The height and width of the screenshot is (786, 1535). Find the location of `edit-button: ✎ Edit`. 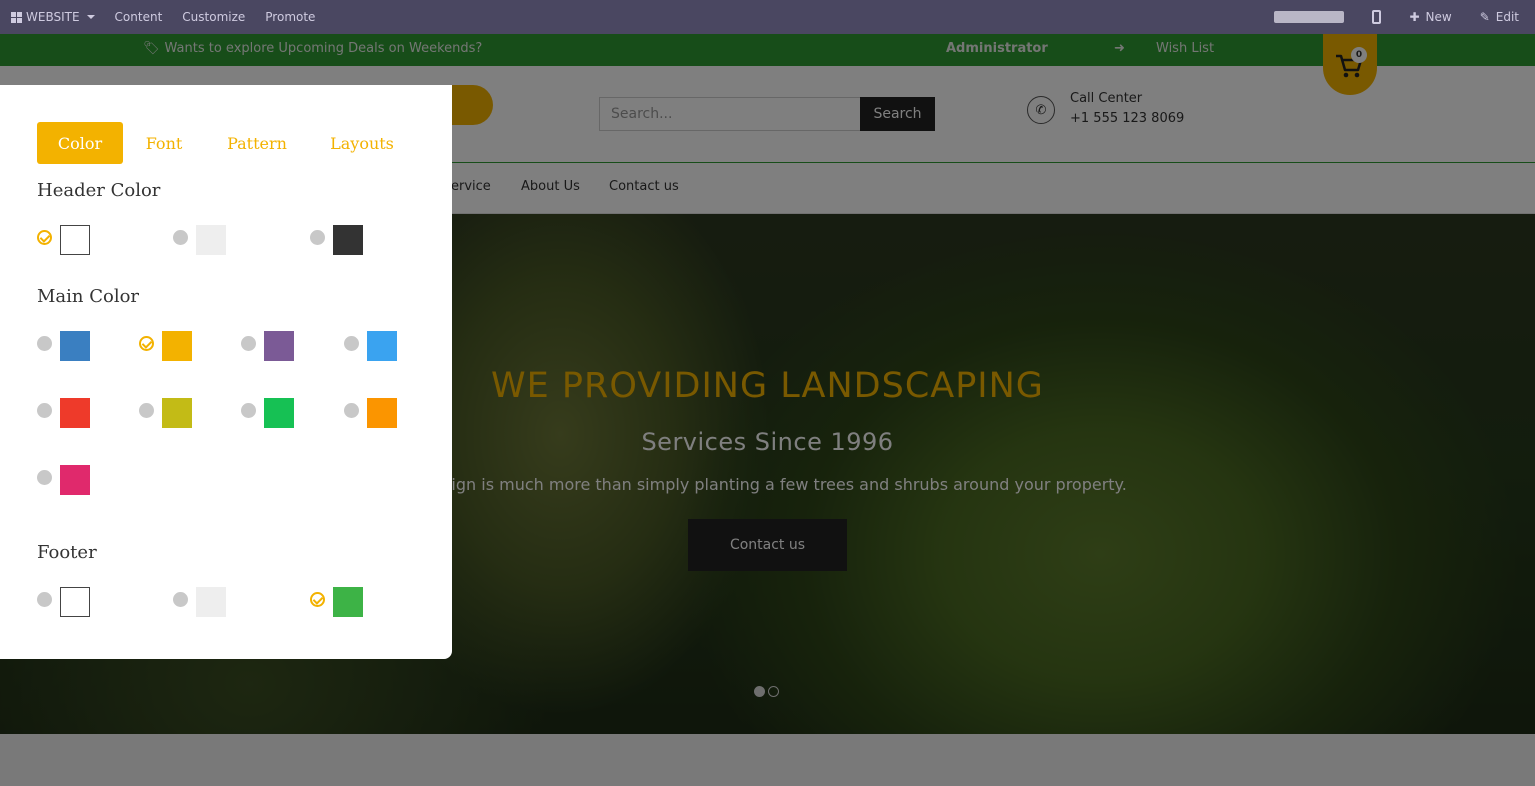

edit-button: ✎ Edit is located at coordinates (1499, 17).